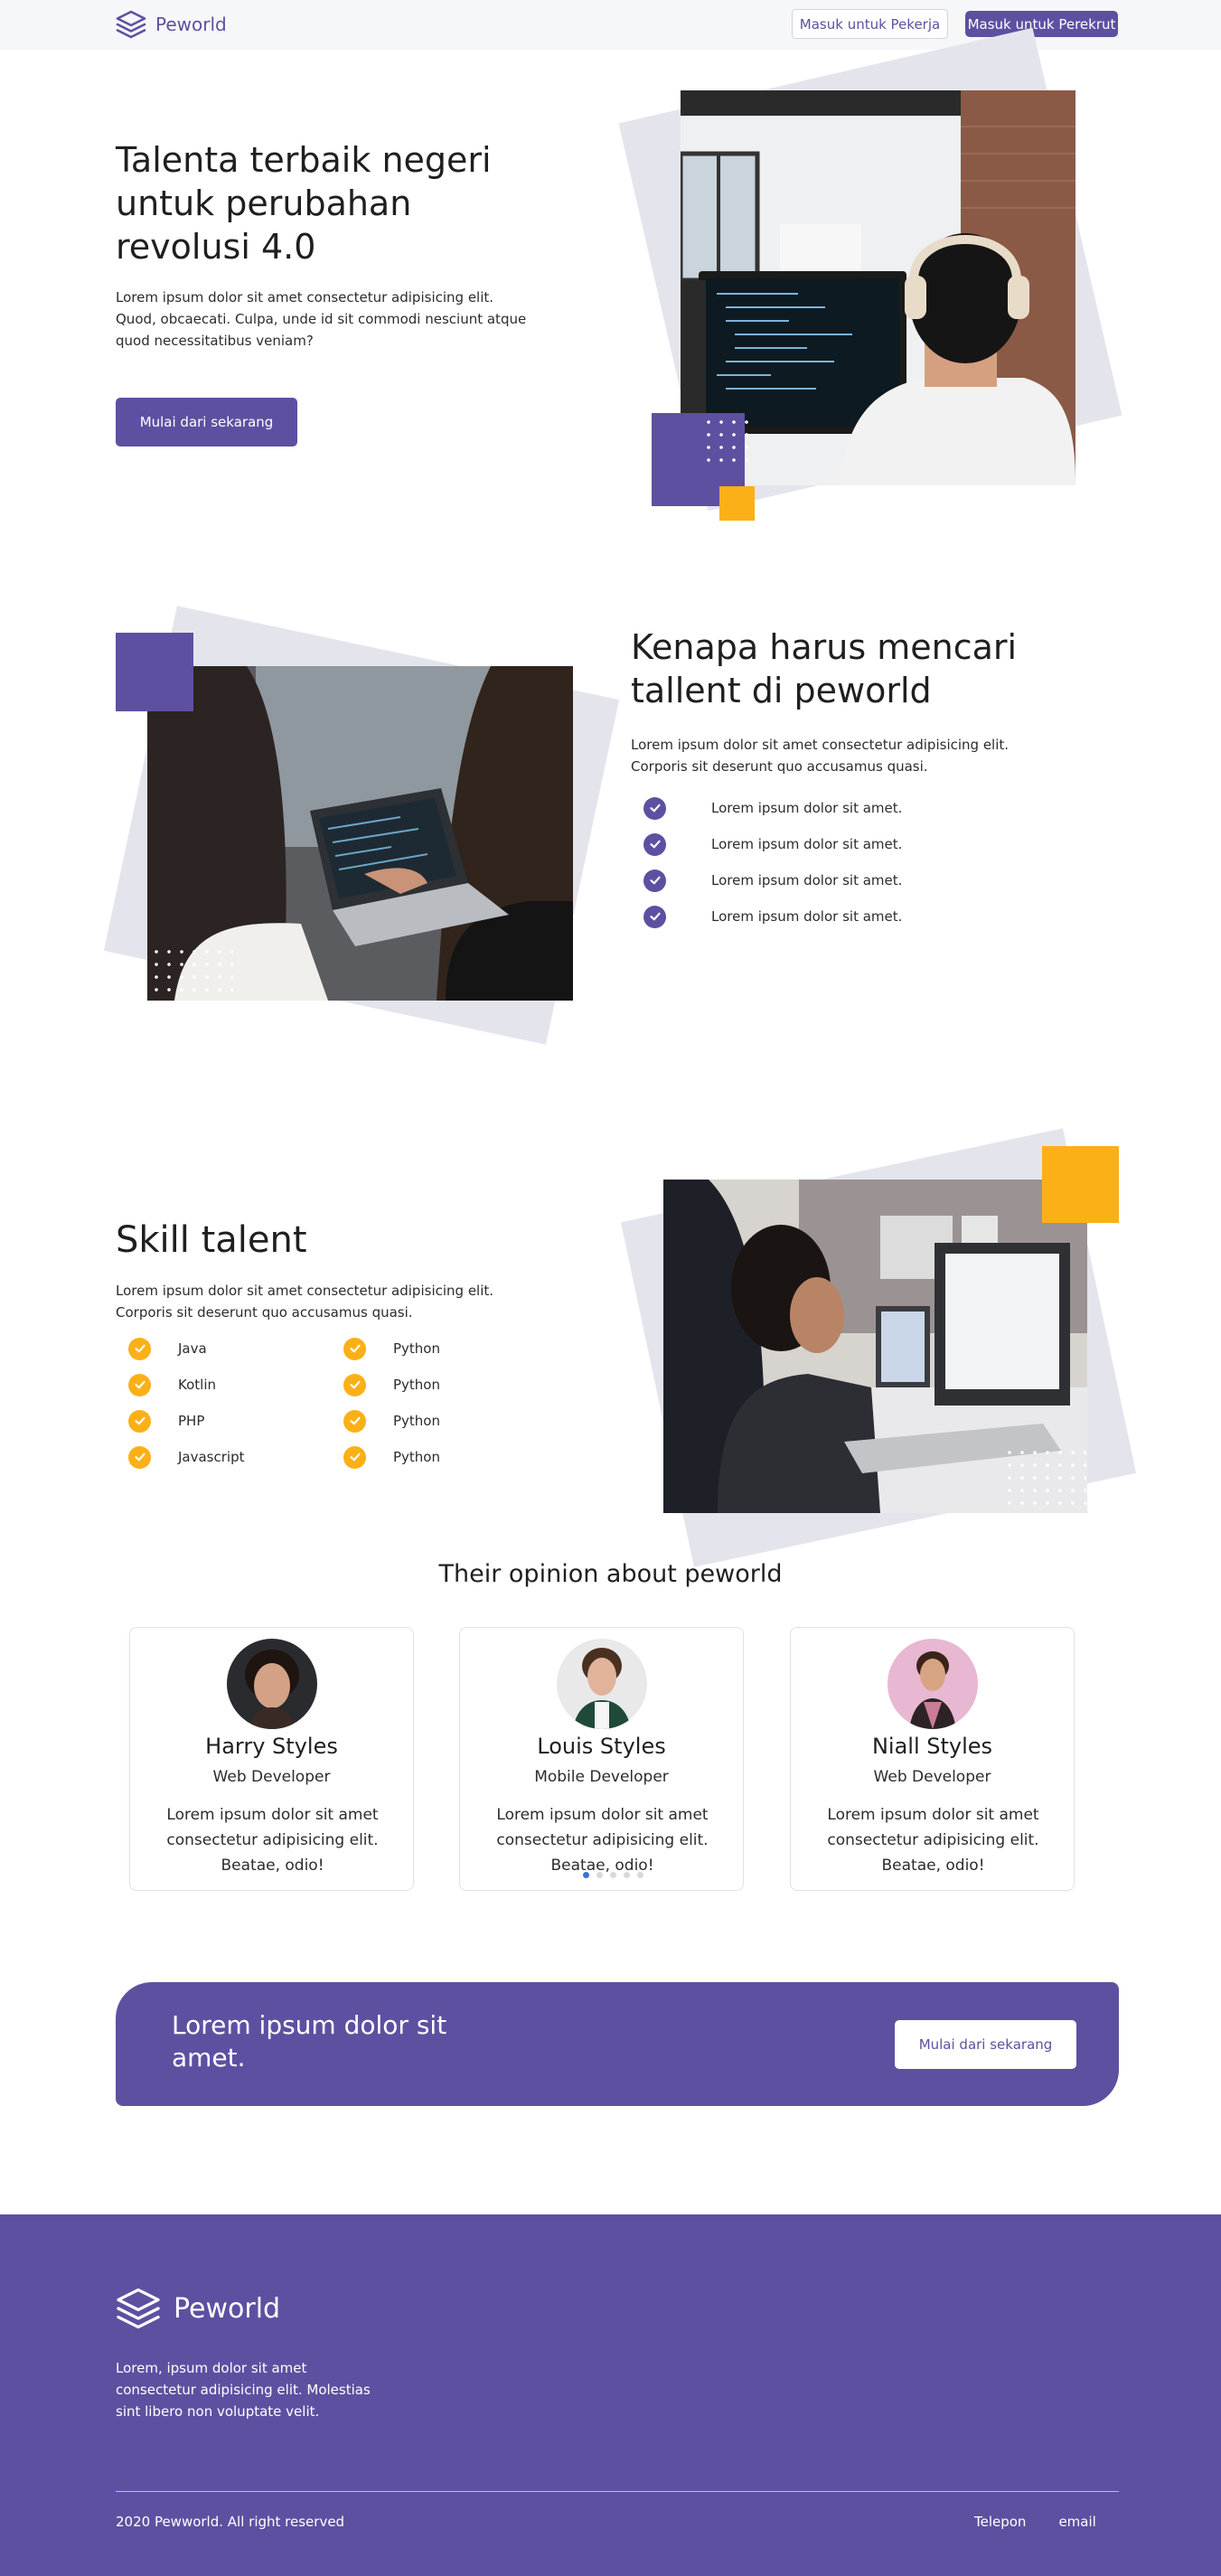 This screenshot has width=1221, height=2576. Describe the element at coordinates (1044, 1478) in the screenshot. I see `skill-dot-grid` at that location.